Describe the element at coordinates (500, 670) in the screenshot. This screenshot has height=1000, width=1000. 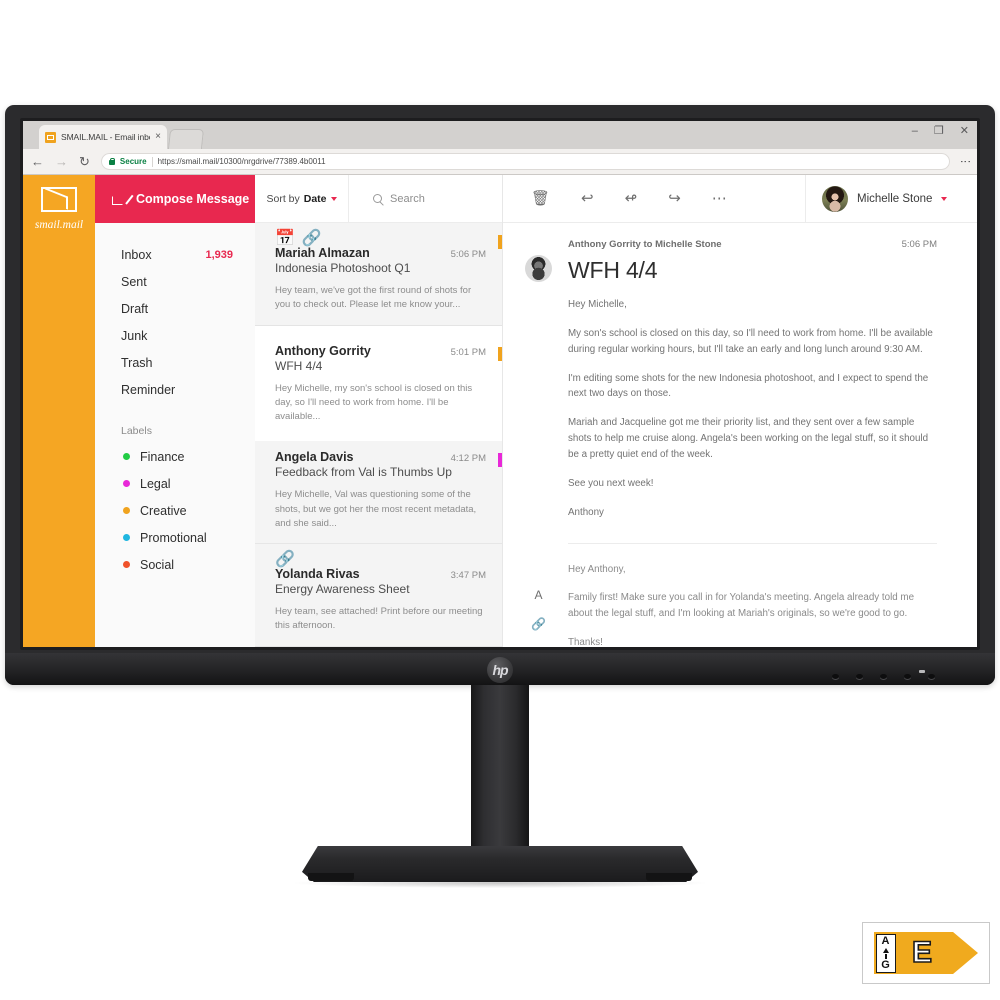
I see `hp-logo: hp` at that location.